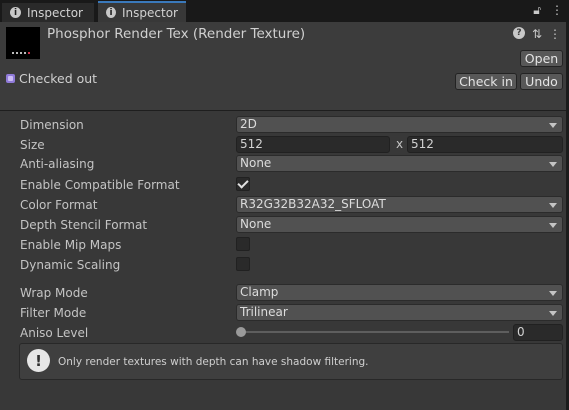 This screenshot has width=569, height=410. I want to click on help-icon: ?, so click(518, 33).